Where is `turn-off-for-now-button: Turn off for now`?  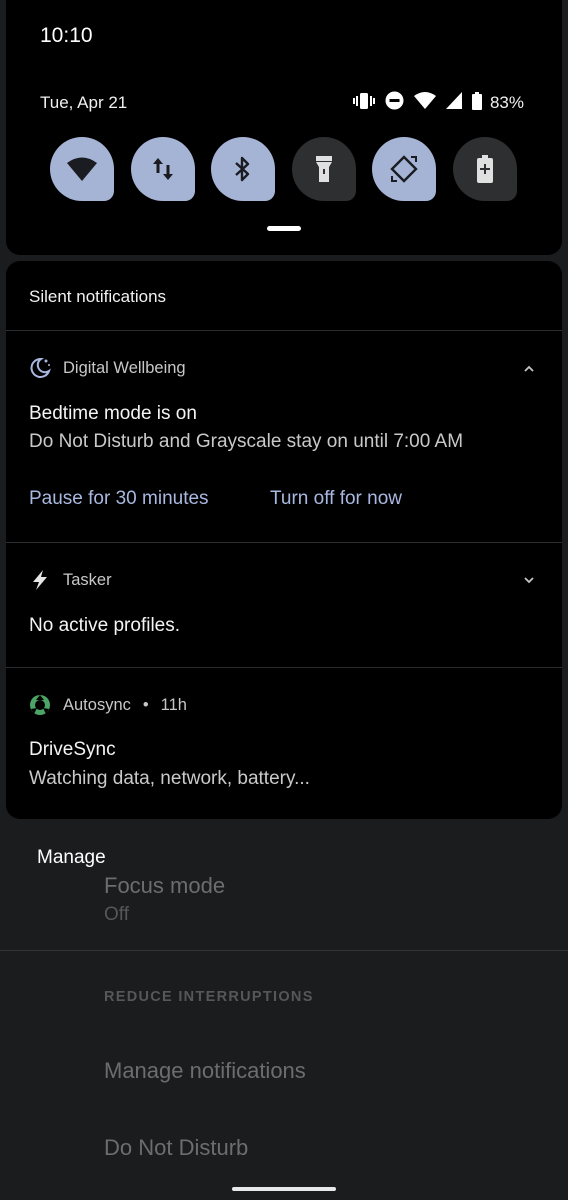
turn-off-for-now-button: Turn off for now is located at coordinates (336, 499).